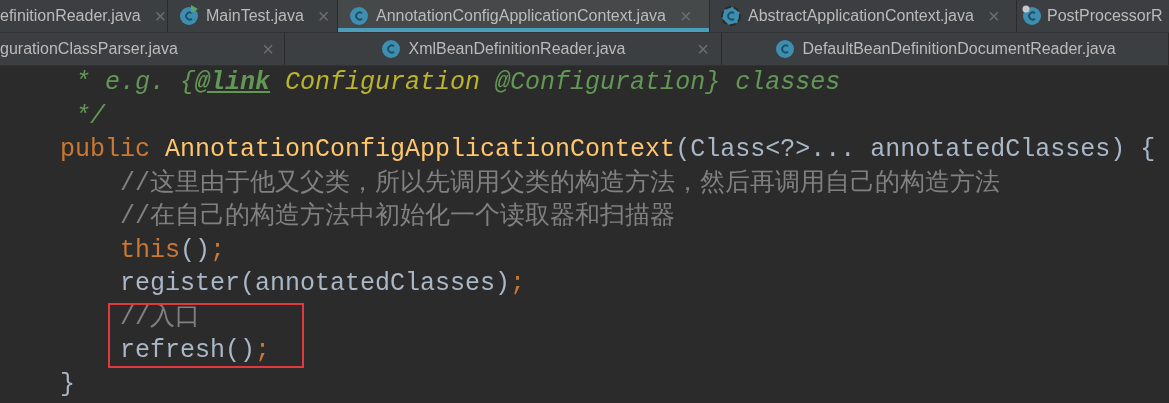  Describe the element at coordinates (142, 49) in the screenshot. I see `editor-tab: gurationClassParser.java ×` at that location.